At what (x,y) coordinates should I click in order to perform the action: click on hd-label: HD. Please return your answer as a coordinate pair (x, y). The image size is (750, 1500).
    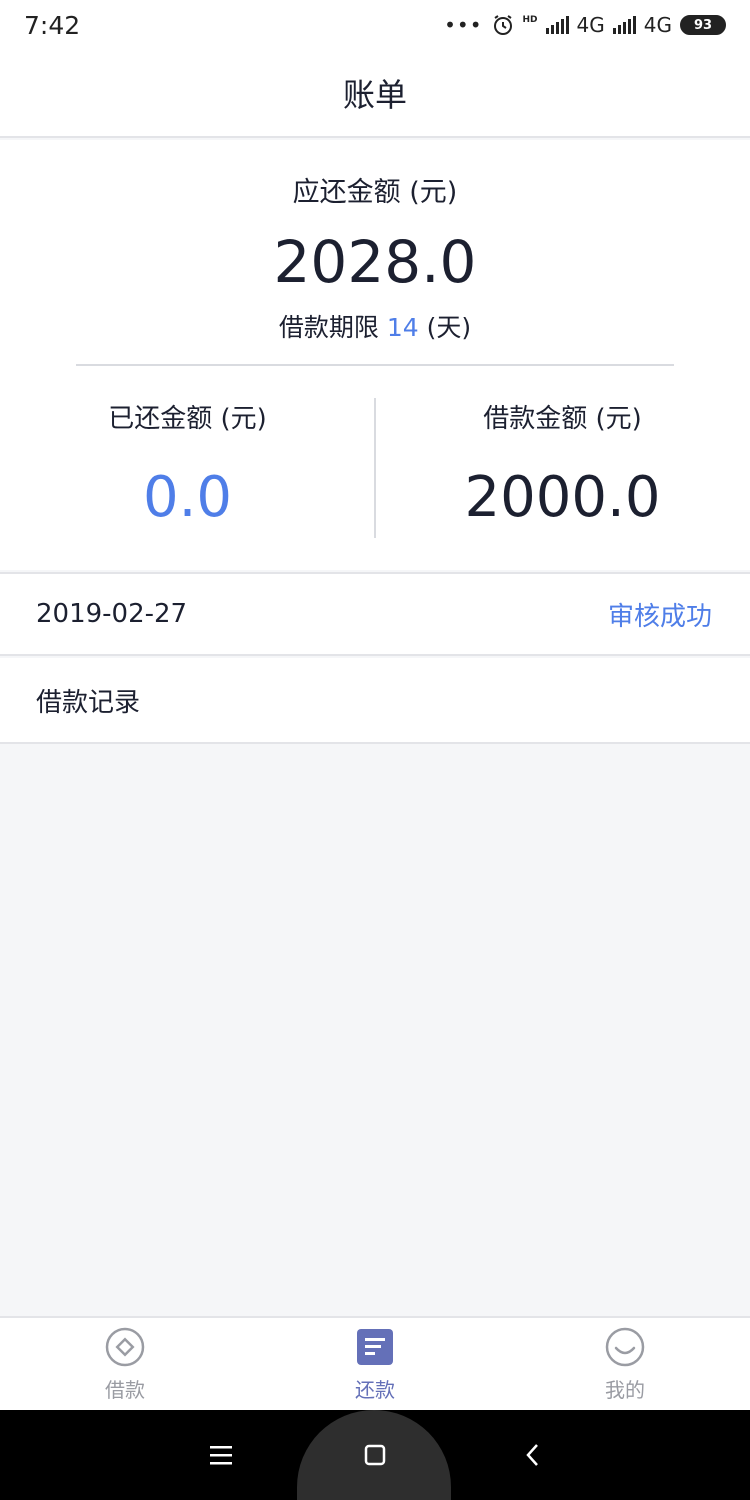
    Looking at the image, I should click on (530, 20).